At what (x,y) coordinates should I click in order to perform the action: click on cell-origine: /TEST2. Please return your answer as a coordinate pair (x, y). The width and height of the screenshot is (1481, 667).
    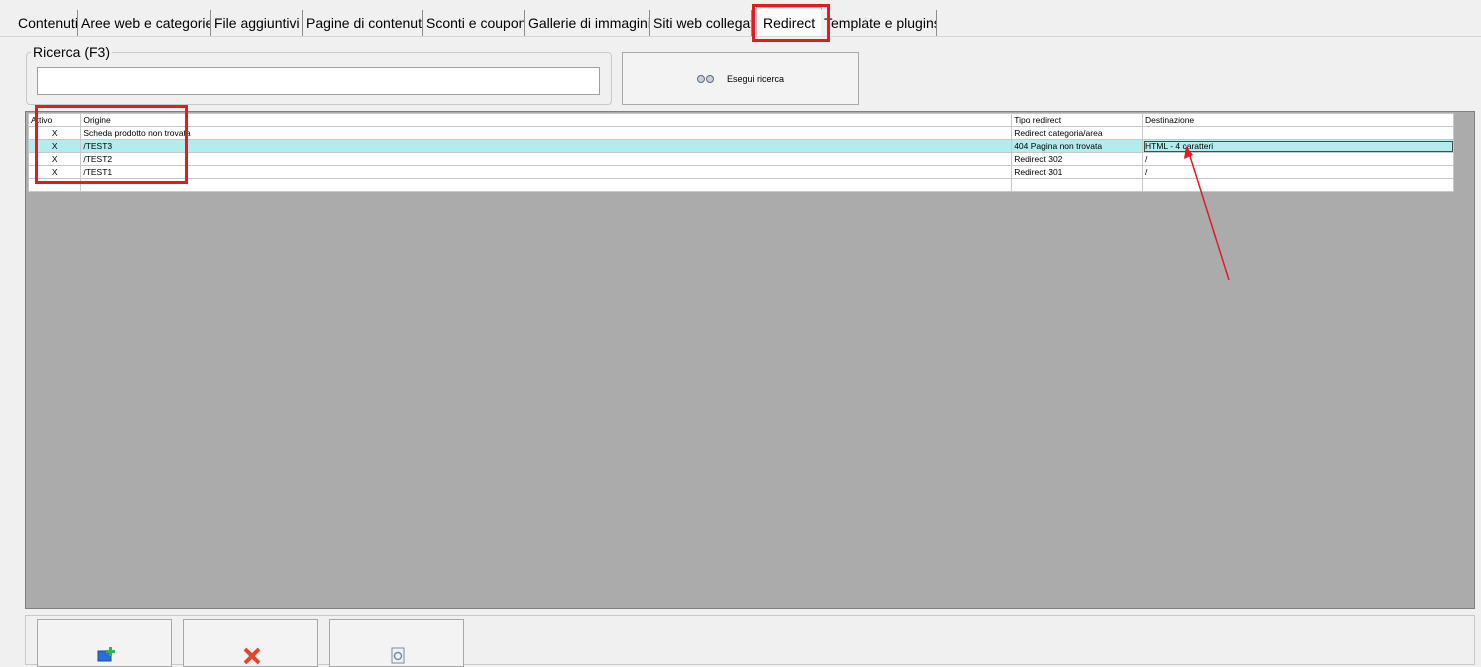
    Looking at the image, I should click on (546, 159).